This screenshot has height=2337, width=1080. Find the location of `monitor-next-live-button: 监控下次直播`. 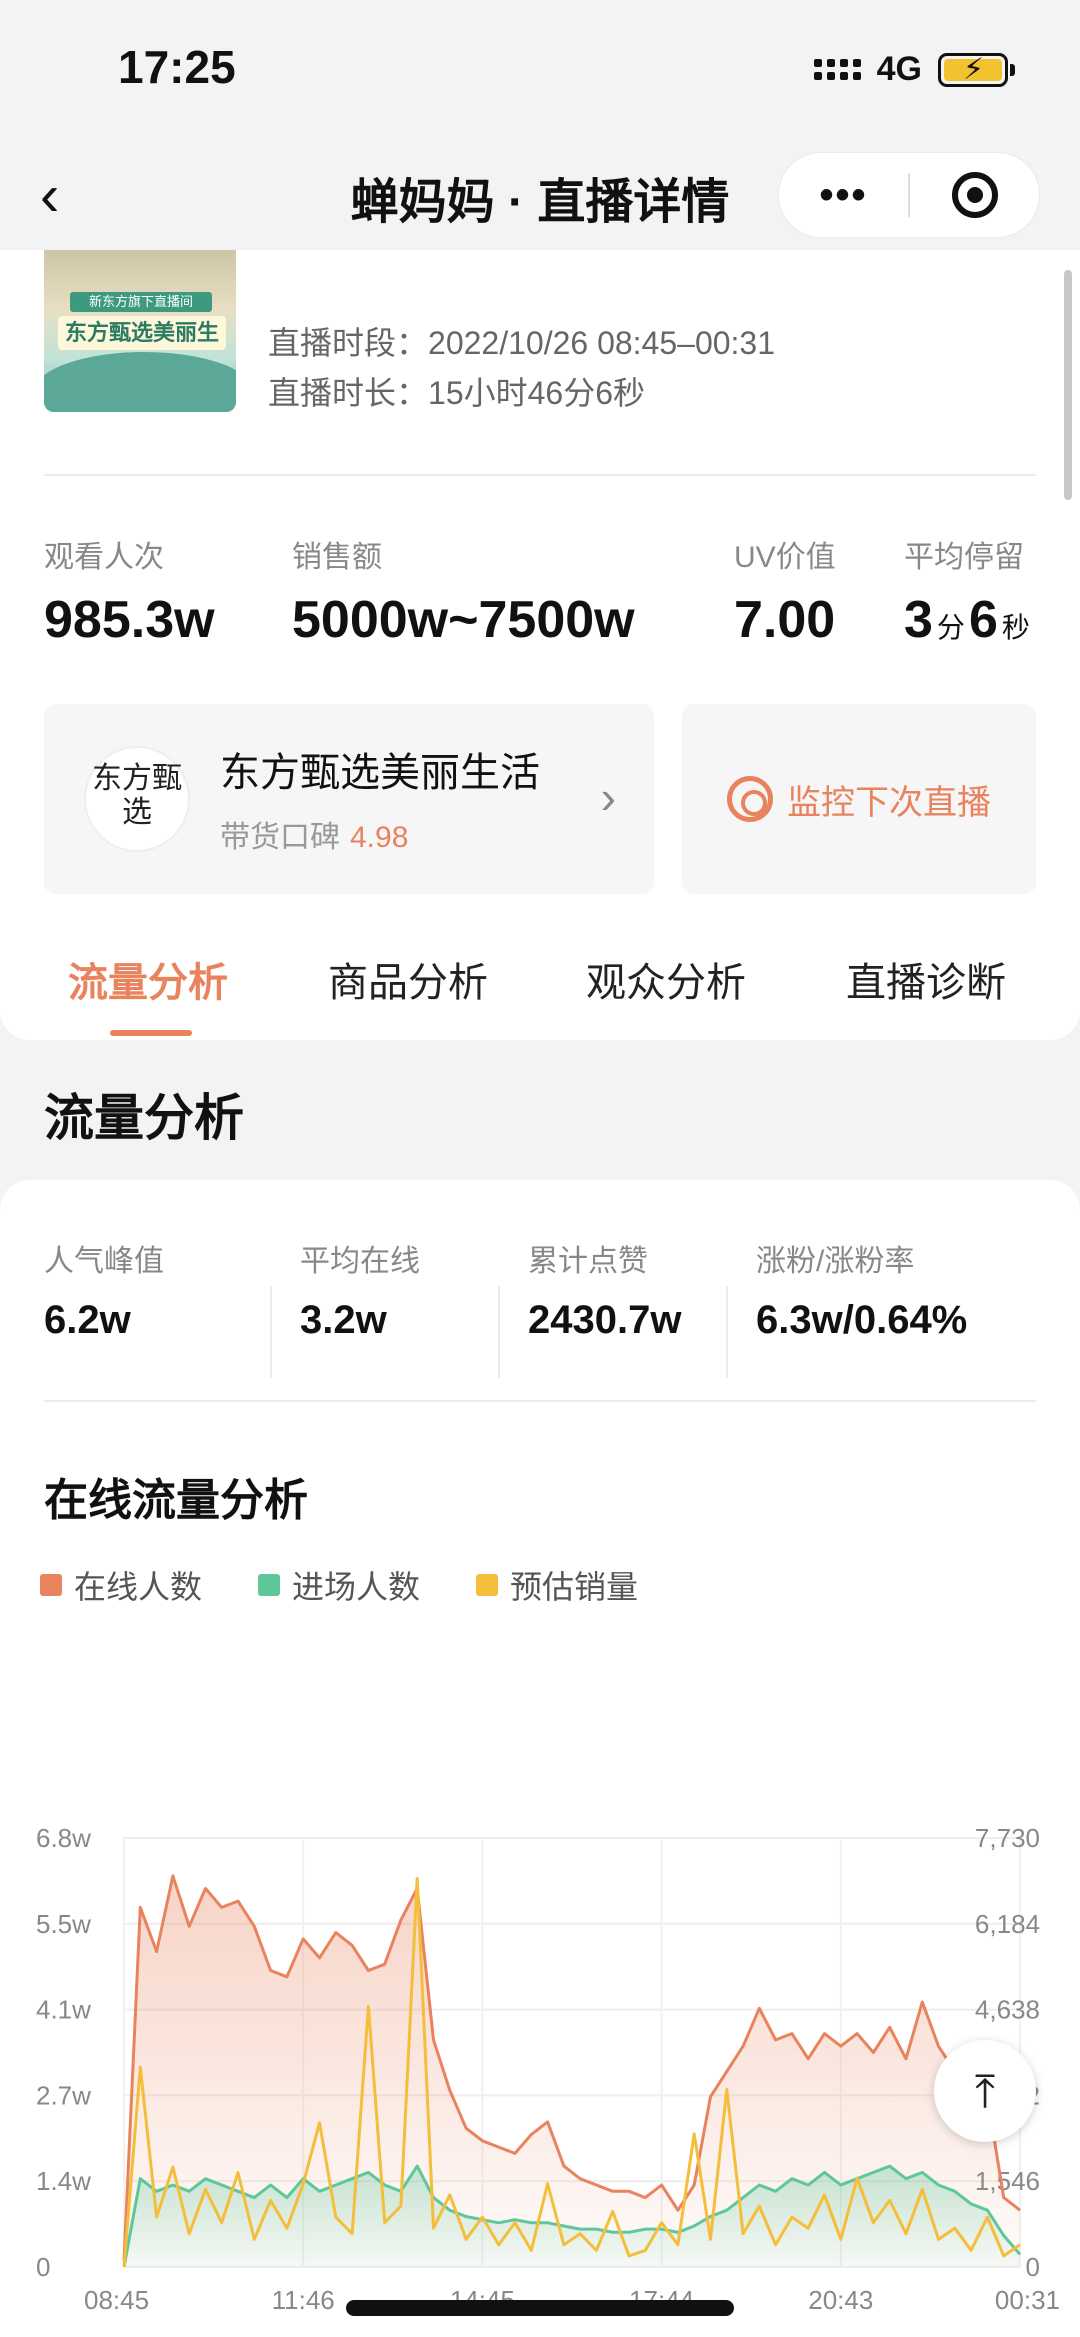

monitor-next-live-button: 监控下次直播 is located at coordinates (859, 799).